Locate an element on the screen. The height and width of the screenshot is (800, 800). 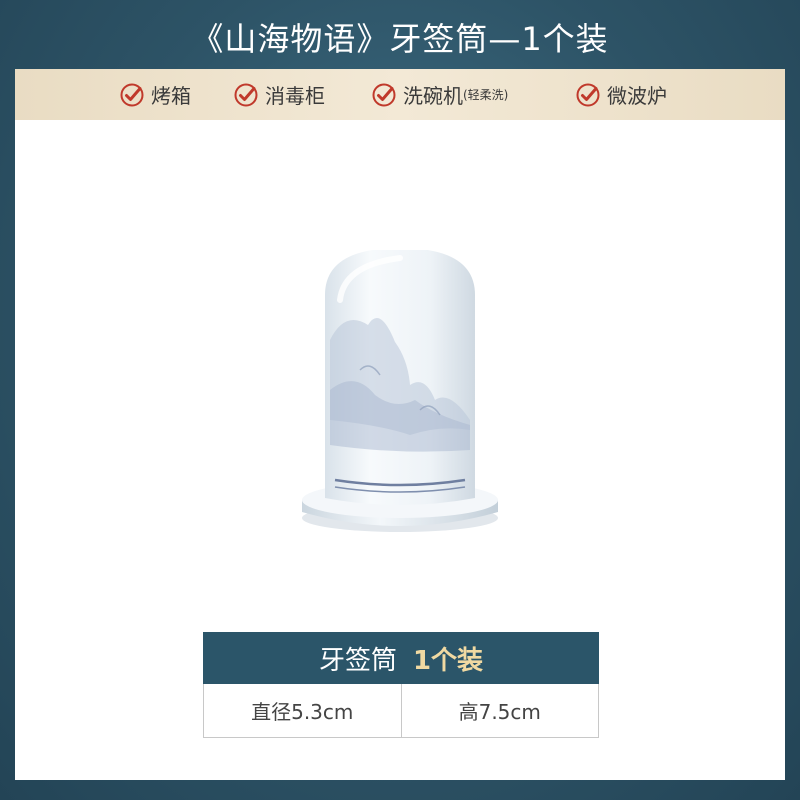
feature-sterilizer: 消毒柜 is located at coordinates (279, 94).